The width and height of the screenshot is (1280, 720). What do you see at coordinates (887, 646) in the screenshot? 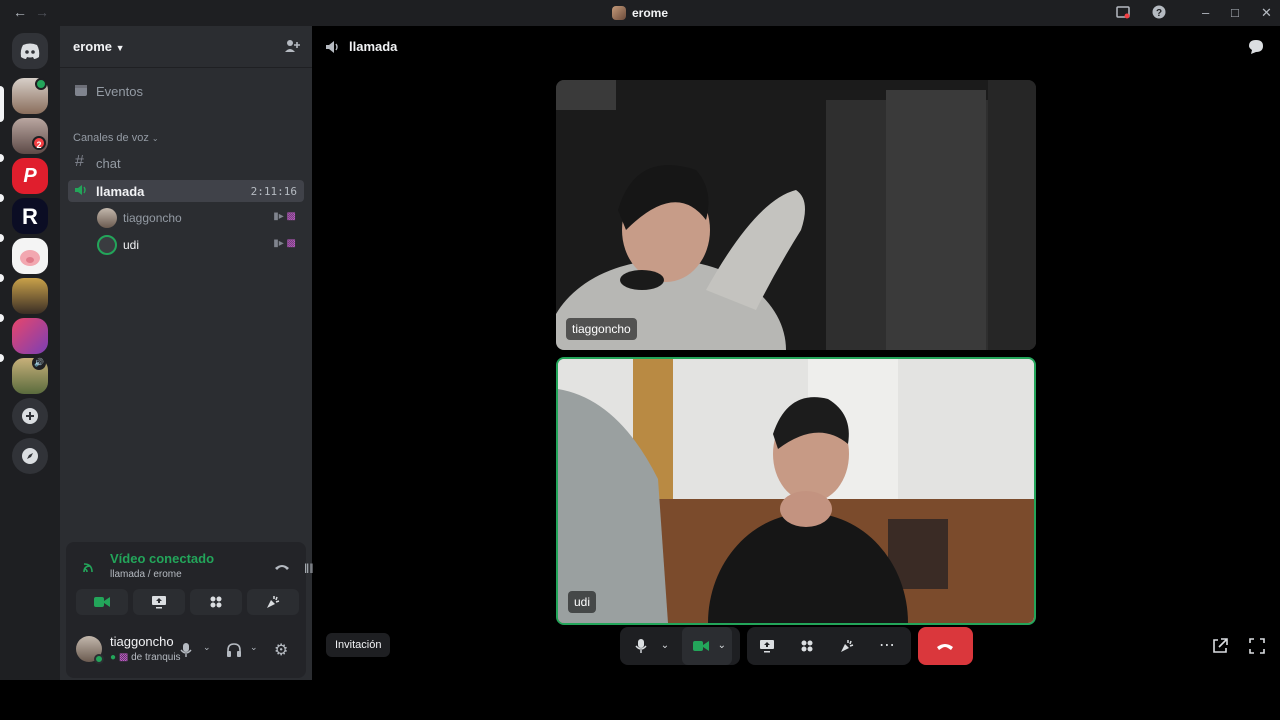
I see `more-options-icon: ⋯` at bounding box center [887, 646].